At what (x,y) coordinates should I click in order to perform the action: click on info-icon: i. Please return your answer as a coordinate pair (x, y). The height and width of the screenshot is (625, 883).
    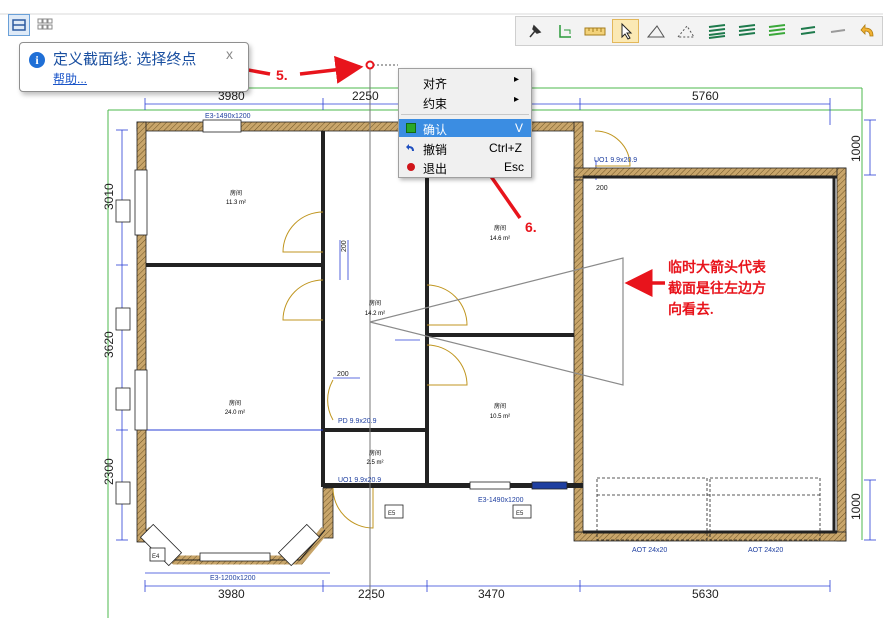
    Looking at the image, I should click on (37, 60).